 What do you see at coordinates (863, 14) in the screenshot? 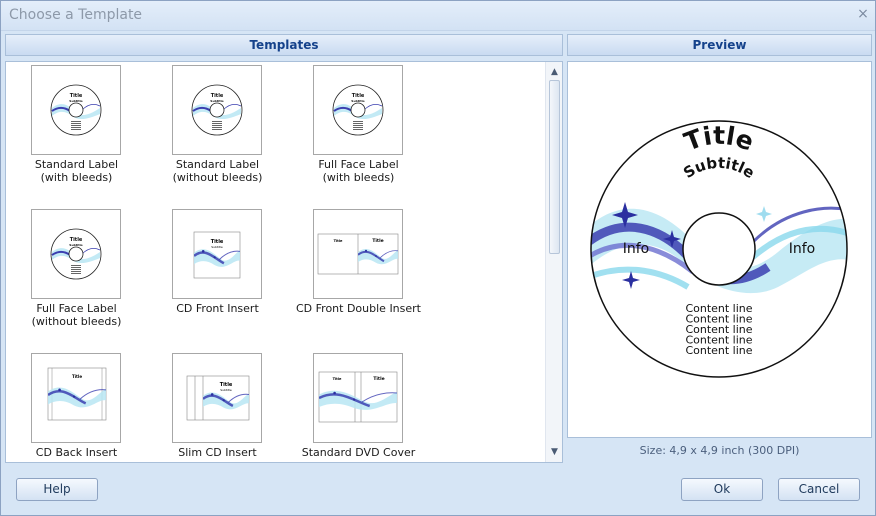
I see `close-icon: ×` at bounding box center [863, 14].